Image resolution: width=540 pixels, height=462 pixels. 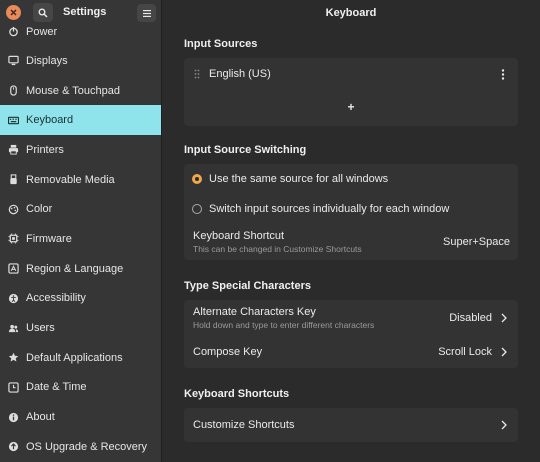 I want to click on special-characters-title: Type Special Characters, so click(x=247, y=286).